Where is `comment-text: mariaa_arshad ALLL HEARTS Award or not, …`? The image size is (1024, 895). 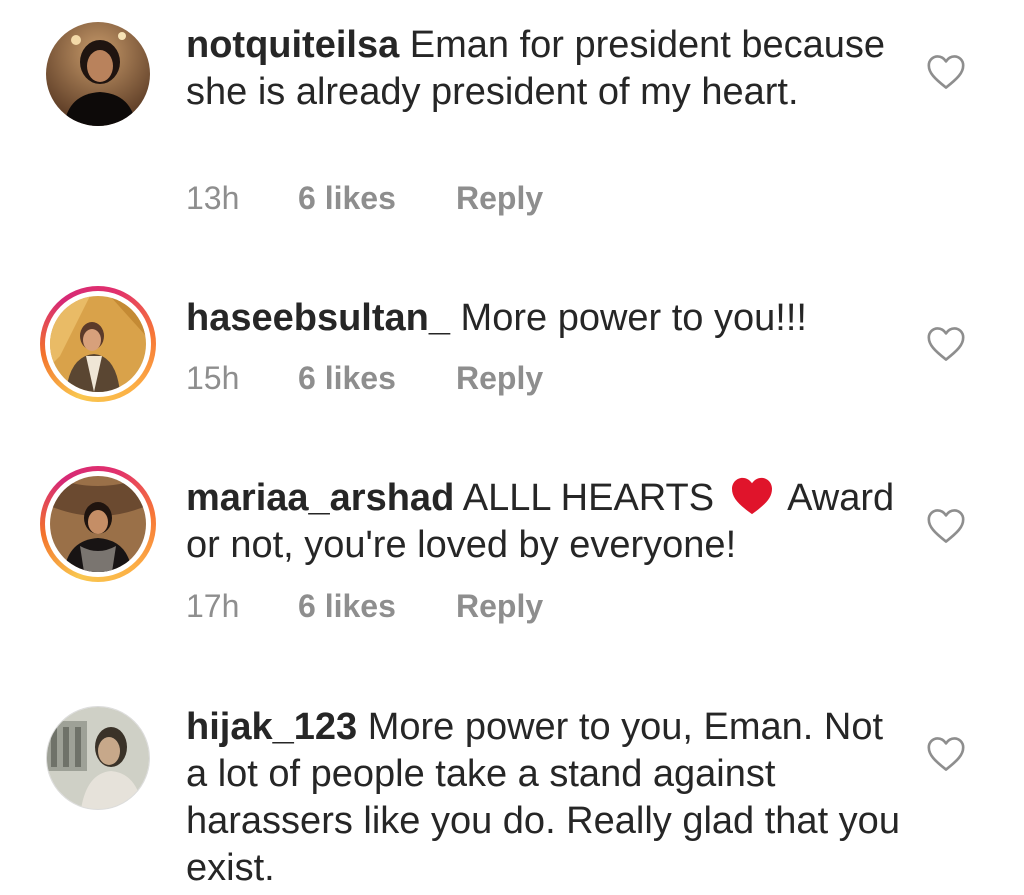 comment-text: mariaa_arshad ALLL HEARTS Award or not, … is located at coordinates (546, 522).